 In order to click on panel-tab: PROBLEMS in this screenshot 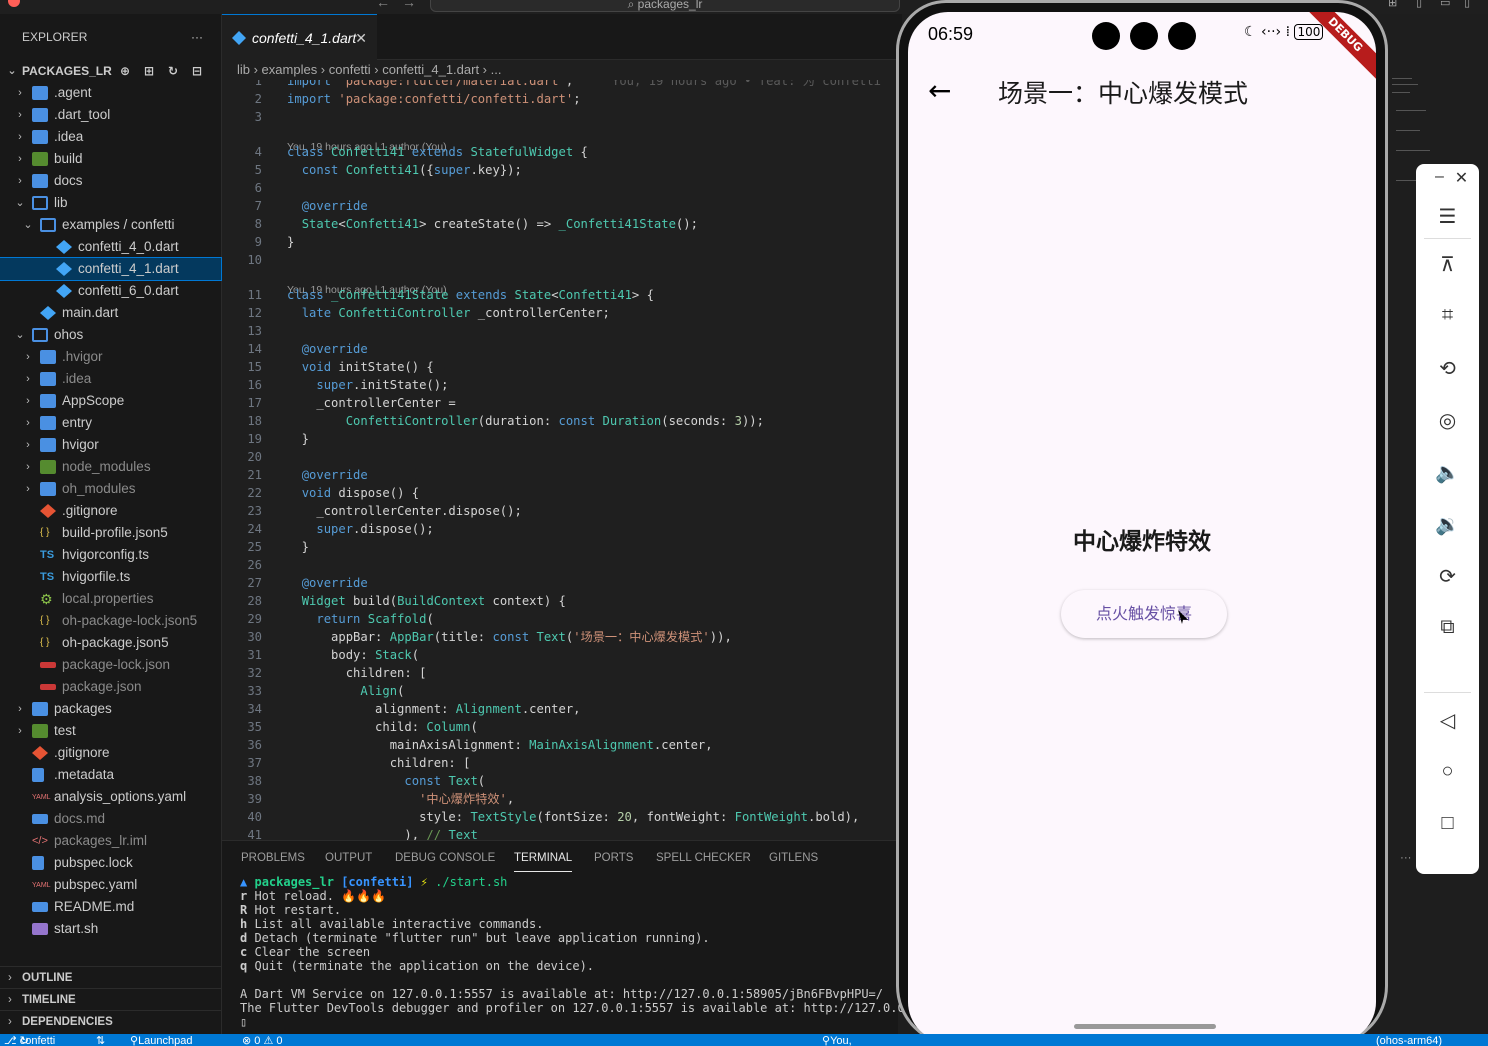, I will do `click(273, 858)`.